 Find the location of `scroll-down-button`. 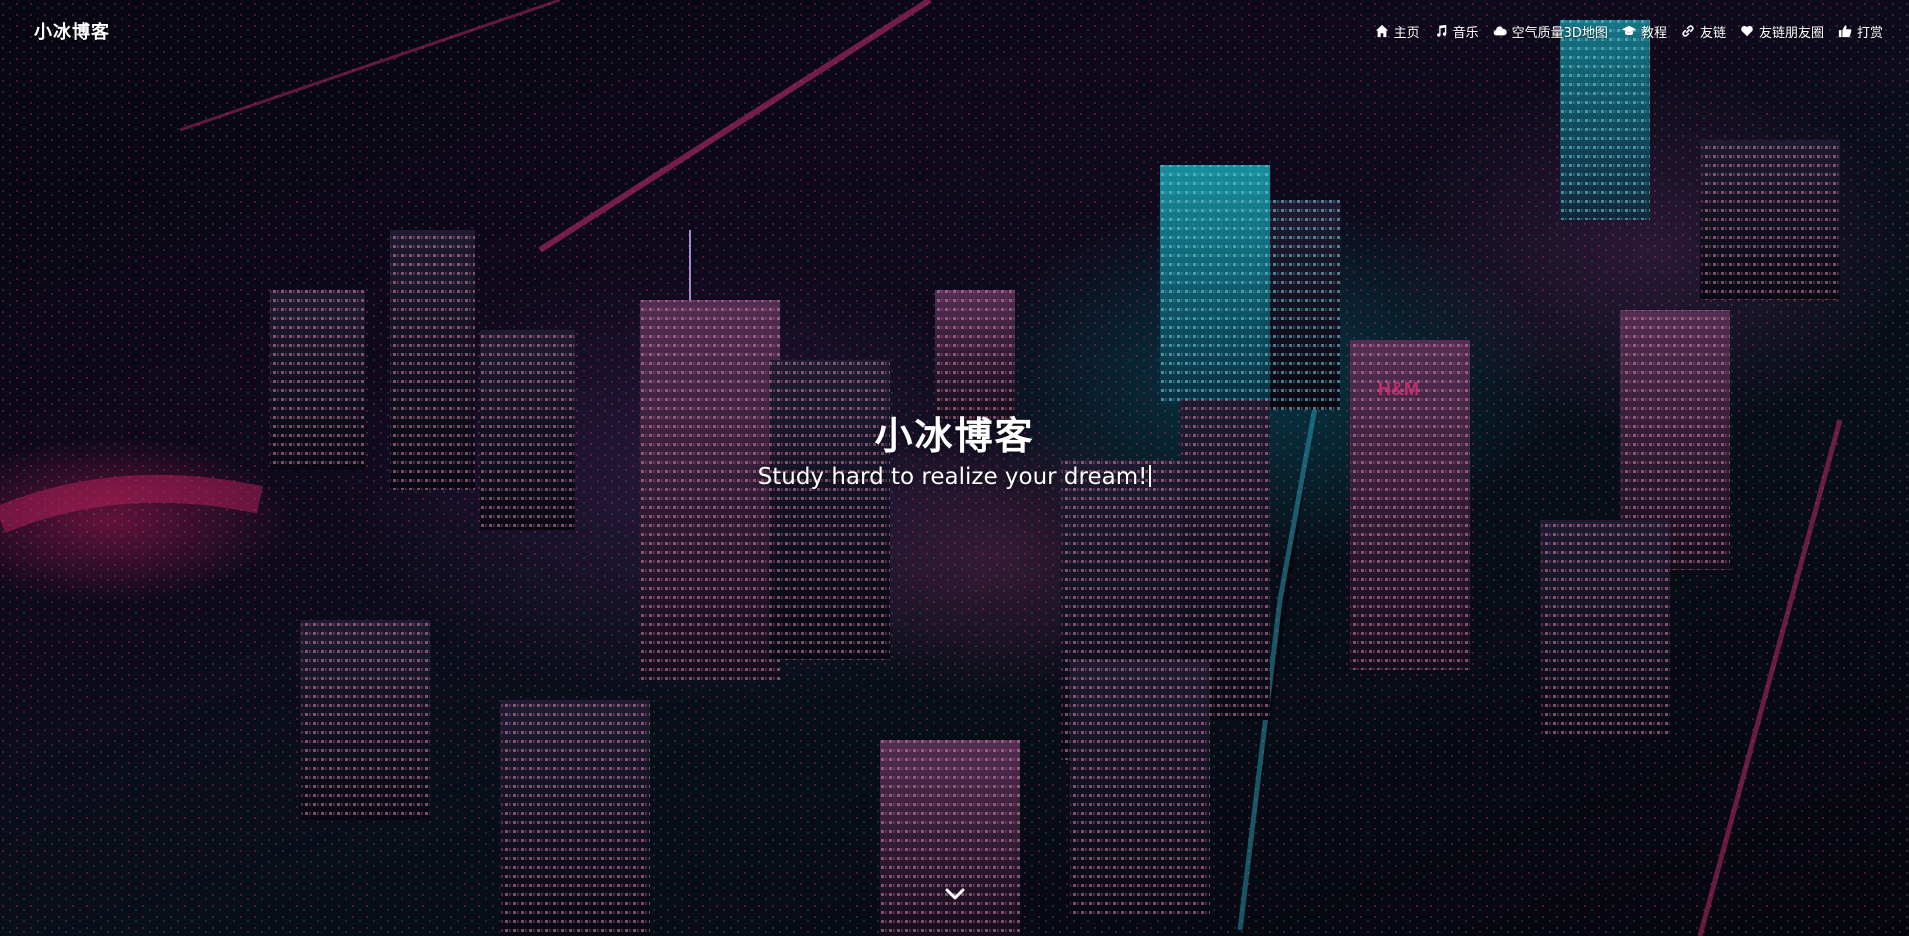

scroll-down-button is located at coordinates (955, 894).